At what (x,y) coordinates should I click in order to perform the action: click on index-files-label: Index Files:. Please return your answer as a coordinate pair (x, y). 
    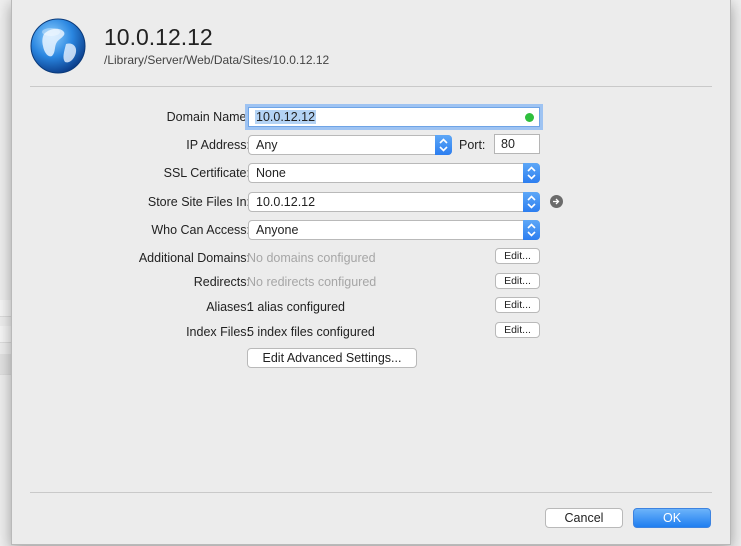
    Looking at the image, I should click on (218, 332).